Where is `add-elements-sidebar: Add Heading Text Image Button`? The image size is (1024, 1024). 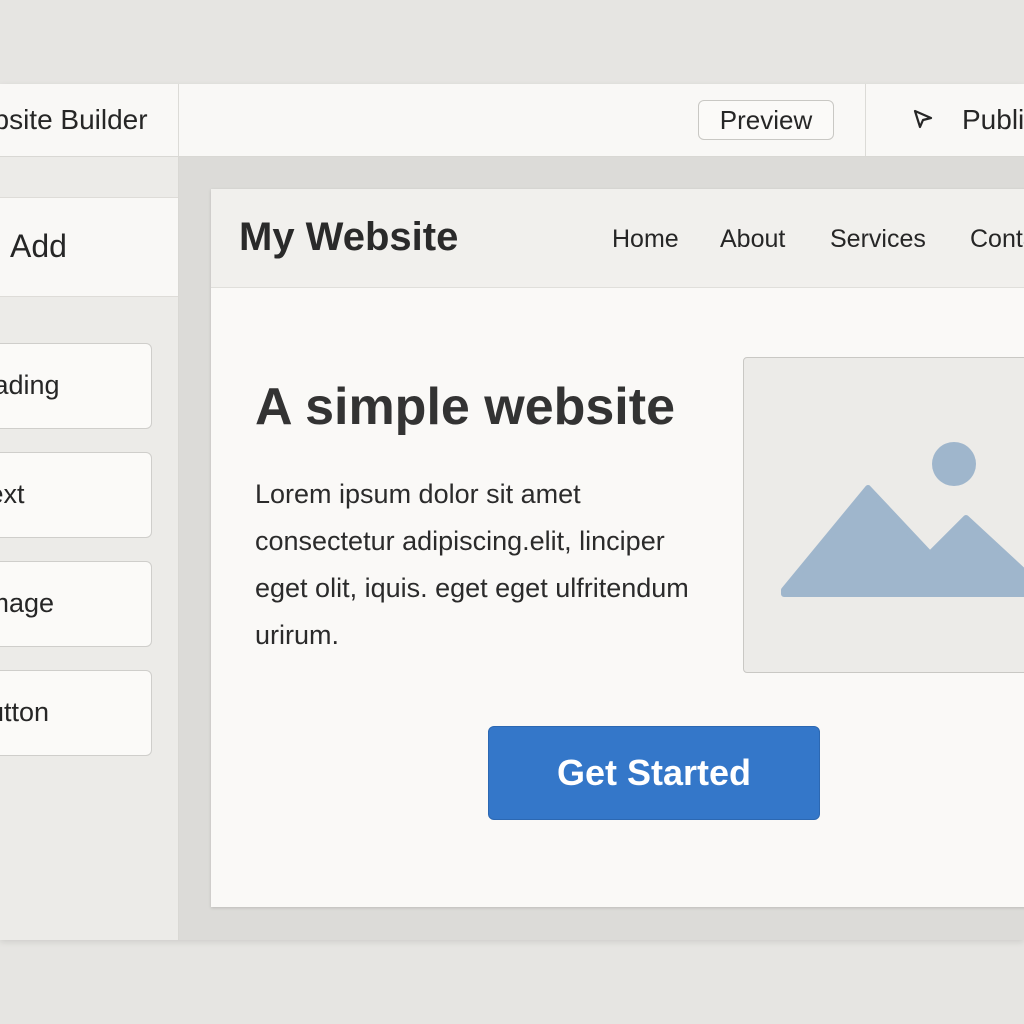
add-elements-sidebar: Add Heading Text Image Button is located at coordinates (89, 548).